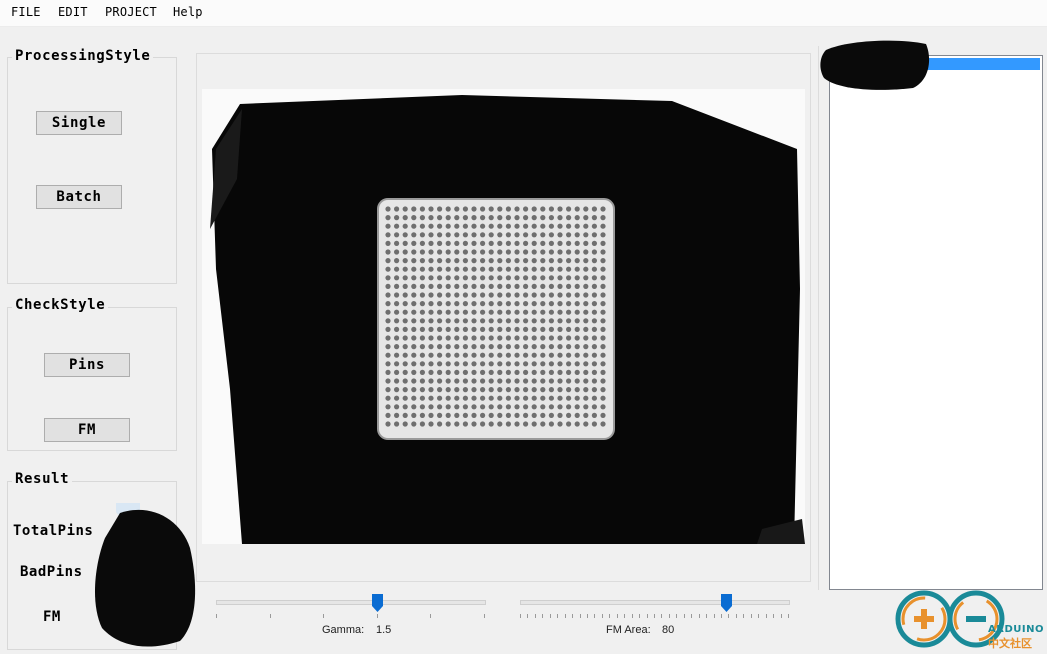 The width and height of the screenshot is (1047, 654). I want to click on pins-button: Pins, so click(87, 365).